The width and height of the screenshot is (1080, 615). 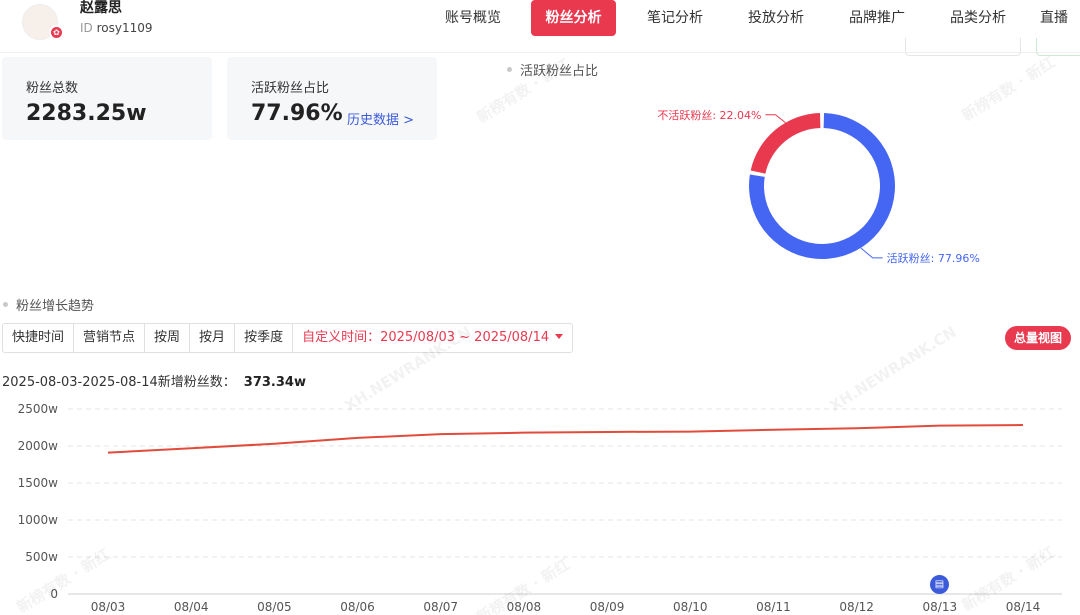 I want to click on verified-badge-icon: ✿, so click(x=56, y=32).